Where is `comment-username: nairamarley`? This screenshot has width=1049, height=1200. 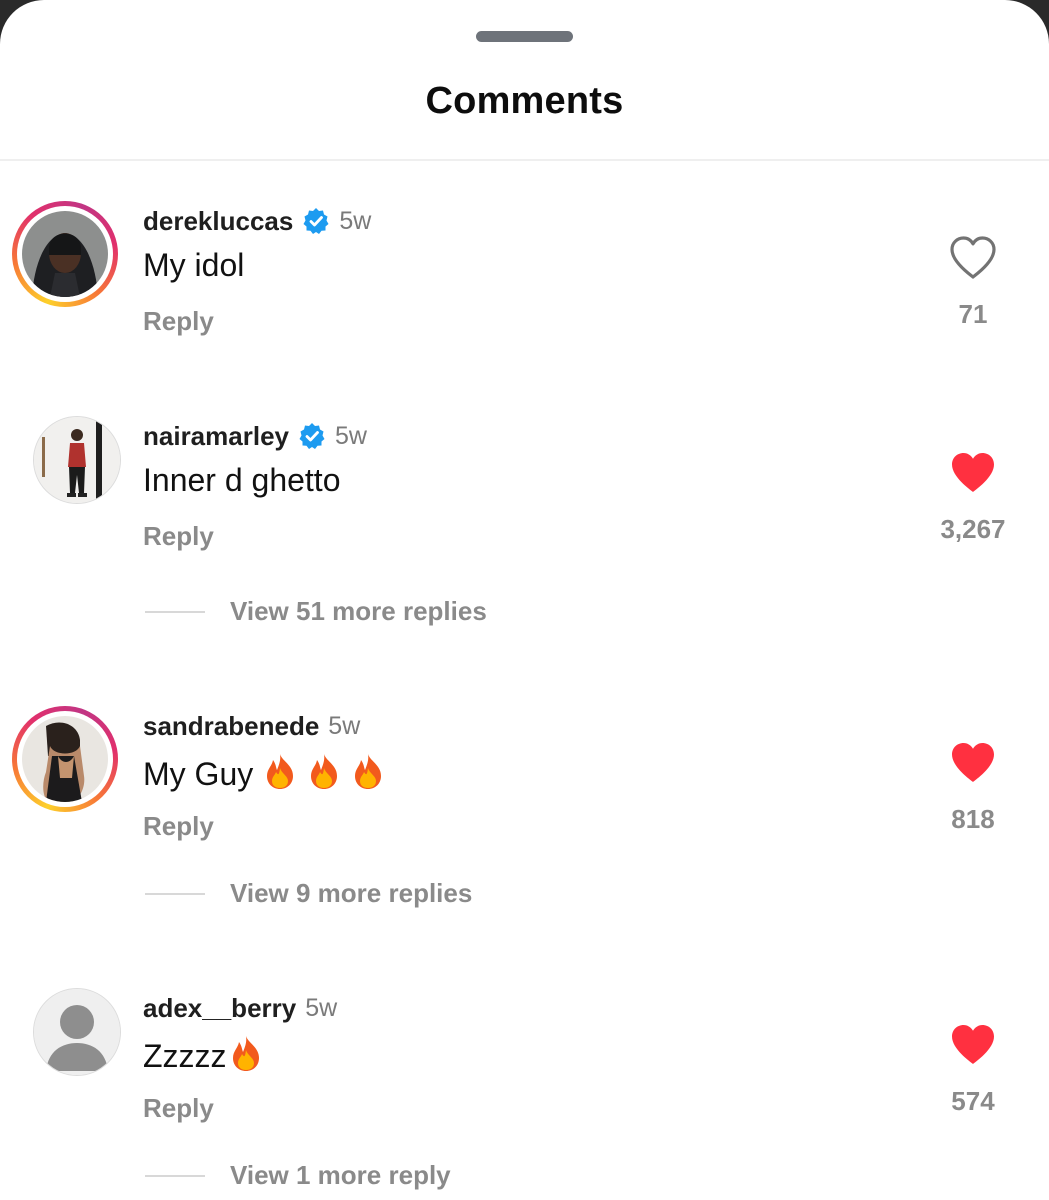 comment-username: nairamarley is located at coordinates (216, 436).